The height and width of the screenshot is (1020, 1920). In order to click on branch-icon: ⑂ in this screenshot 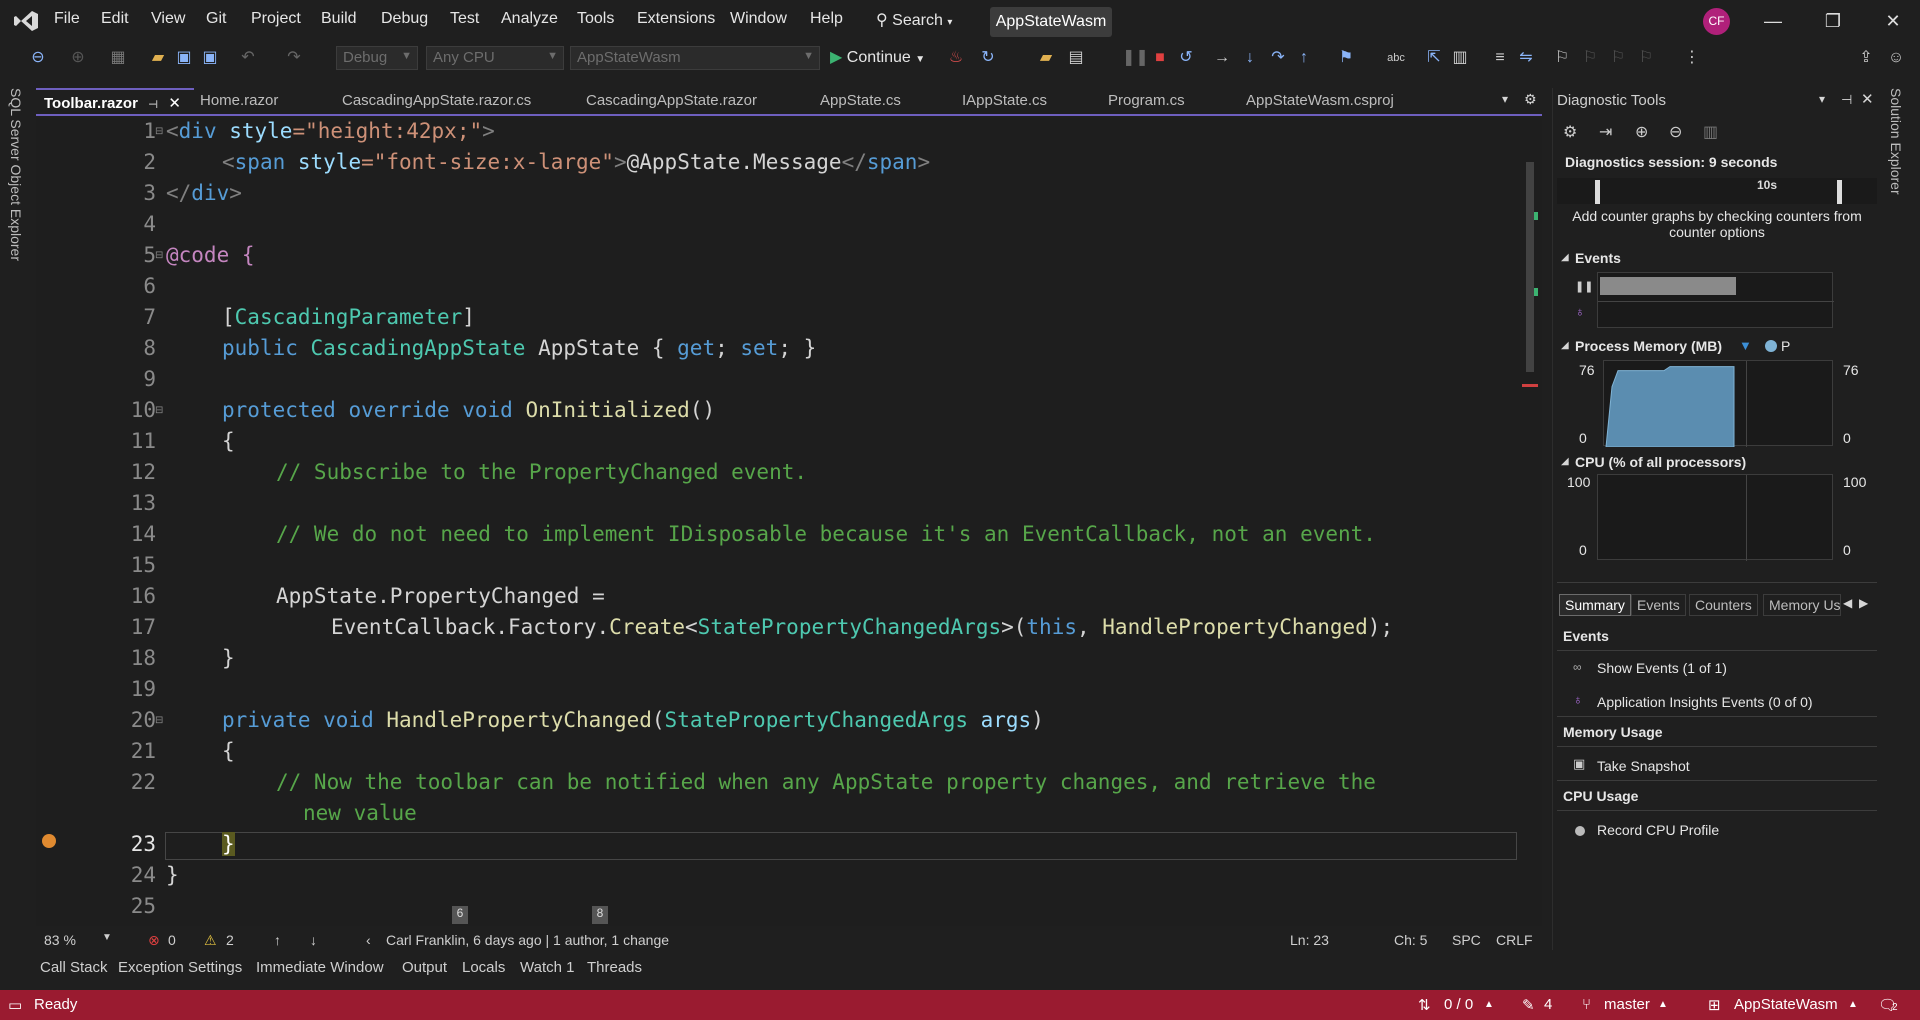, I will do `click(1586, 1004)`.